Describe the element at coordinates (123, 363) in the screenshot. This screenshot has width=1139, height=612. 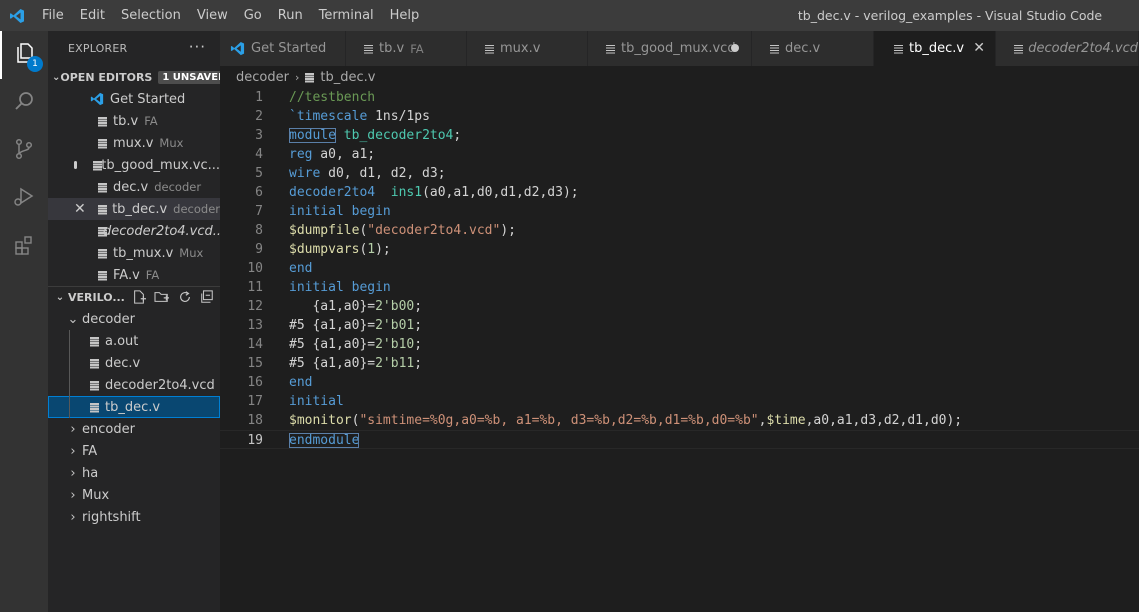
I see `file-label: dec.v` at that location.